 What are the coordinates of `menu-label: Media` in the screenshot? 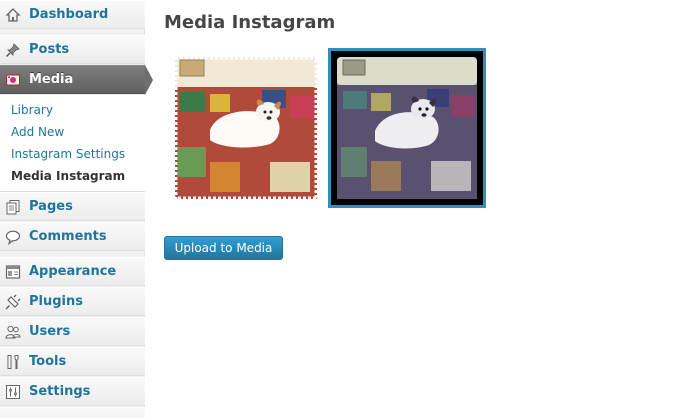 It's located at (51, 79).